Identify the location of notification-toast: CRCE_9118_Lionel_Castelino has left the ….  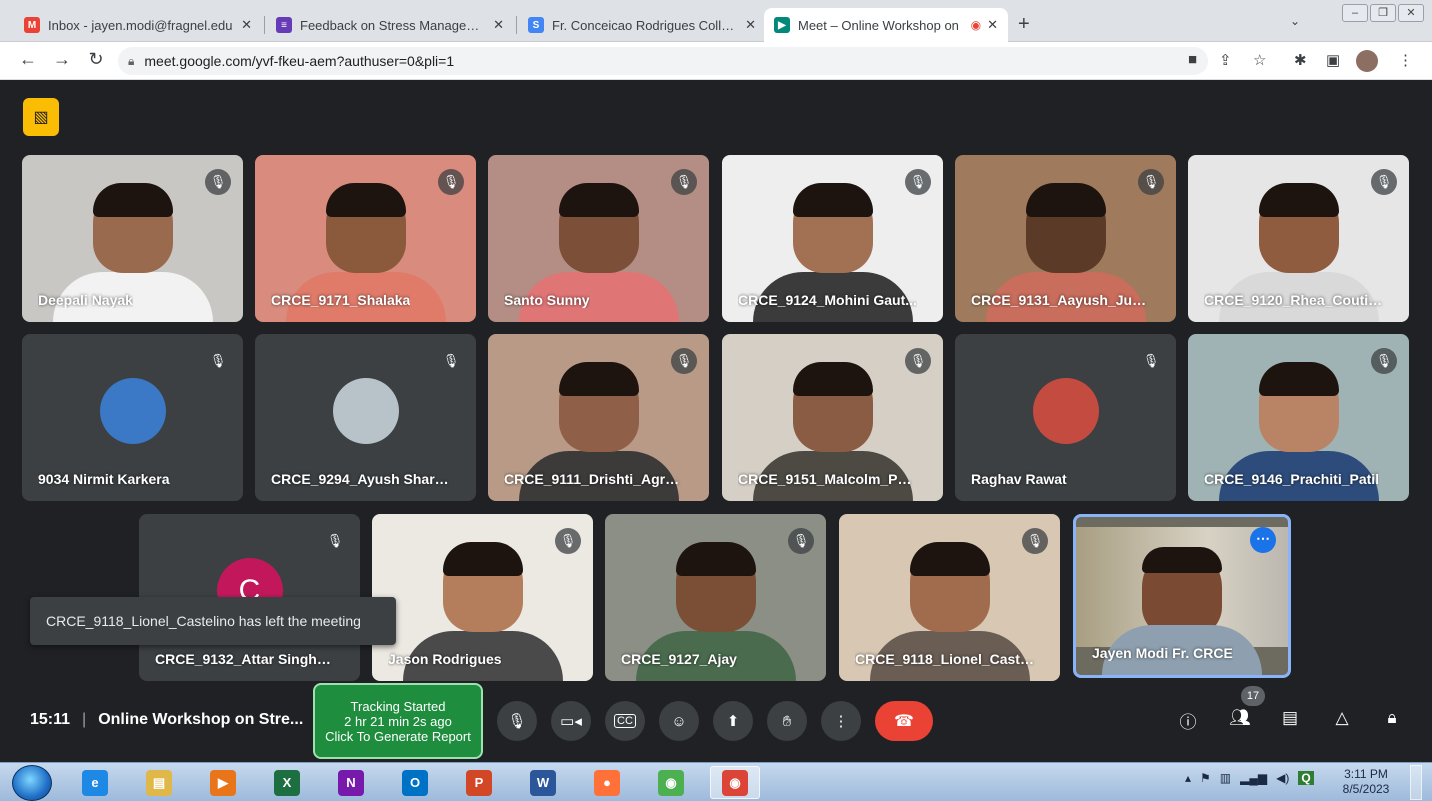
(213, 621).